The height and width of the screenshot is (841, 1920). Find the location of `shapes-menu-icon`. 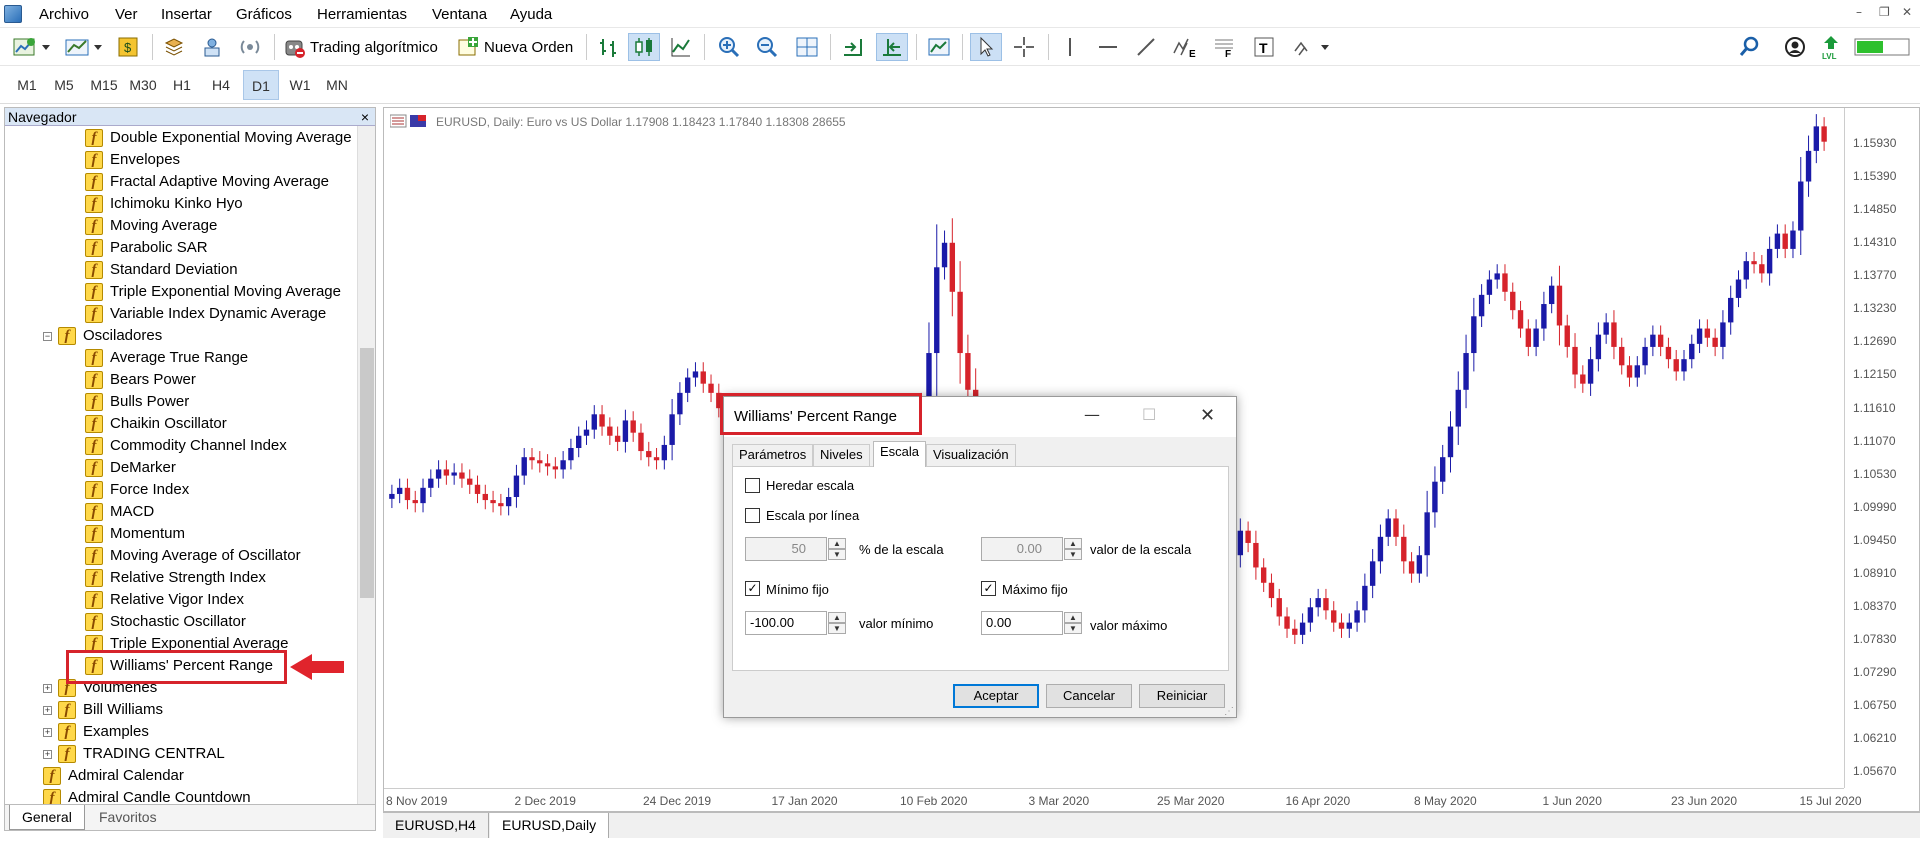

shapes-menu-icon is located at coordinates (1311, 47).